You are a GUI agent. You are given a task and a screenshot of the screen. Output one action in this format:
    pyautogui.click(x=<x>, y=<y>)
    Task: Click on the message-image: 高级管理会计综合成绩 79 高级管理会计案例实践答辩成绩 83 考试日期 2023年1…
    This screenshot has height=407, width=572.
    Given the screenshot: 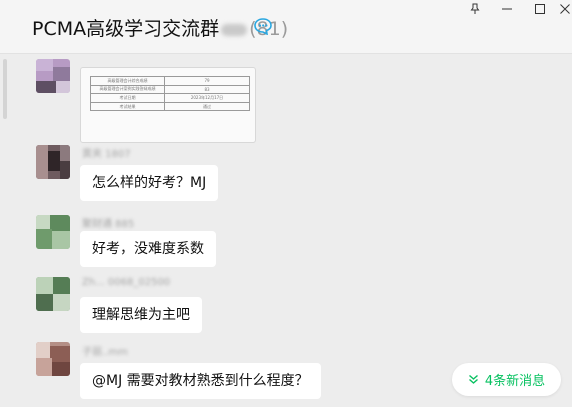 What is the action you would take?
    pyautogui.click(x=168, y=105)
    